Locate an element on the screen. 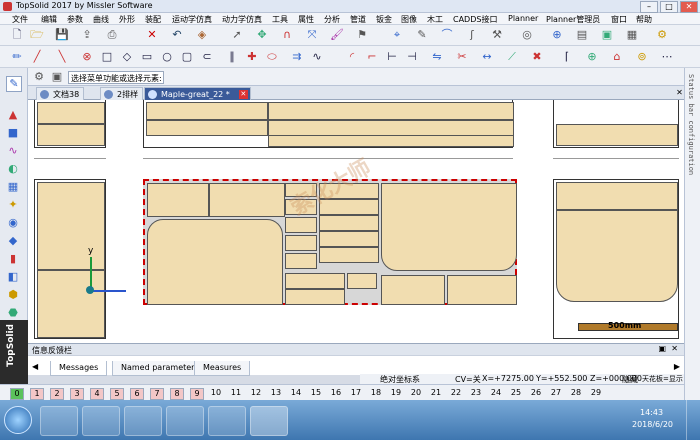  clock-date: 2018/6/20 is located at coordinates (652, 424).